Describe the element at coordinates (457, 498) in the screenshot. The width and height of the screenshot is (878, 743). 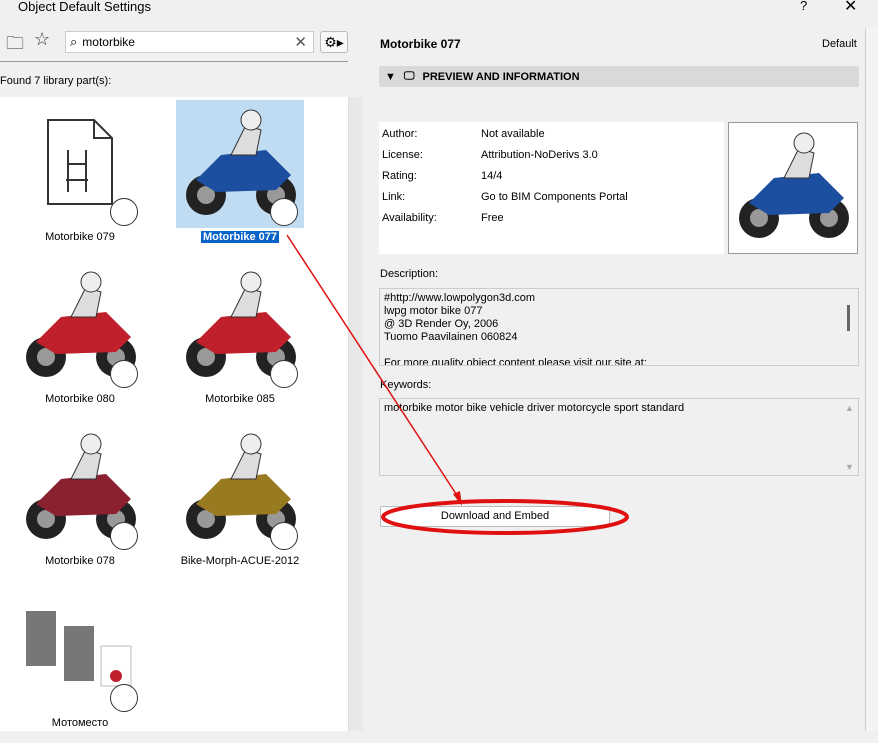
I see `annotation-arrowhead` at that location.